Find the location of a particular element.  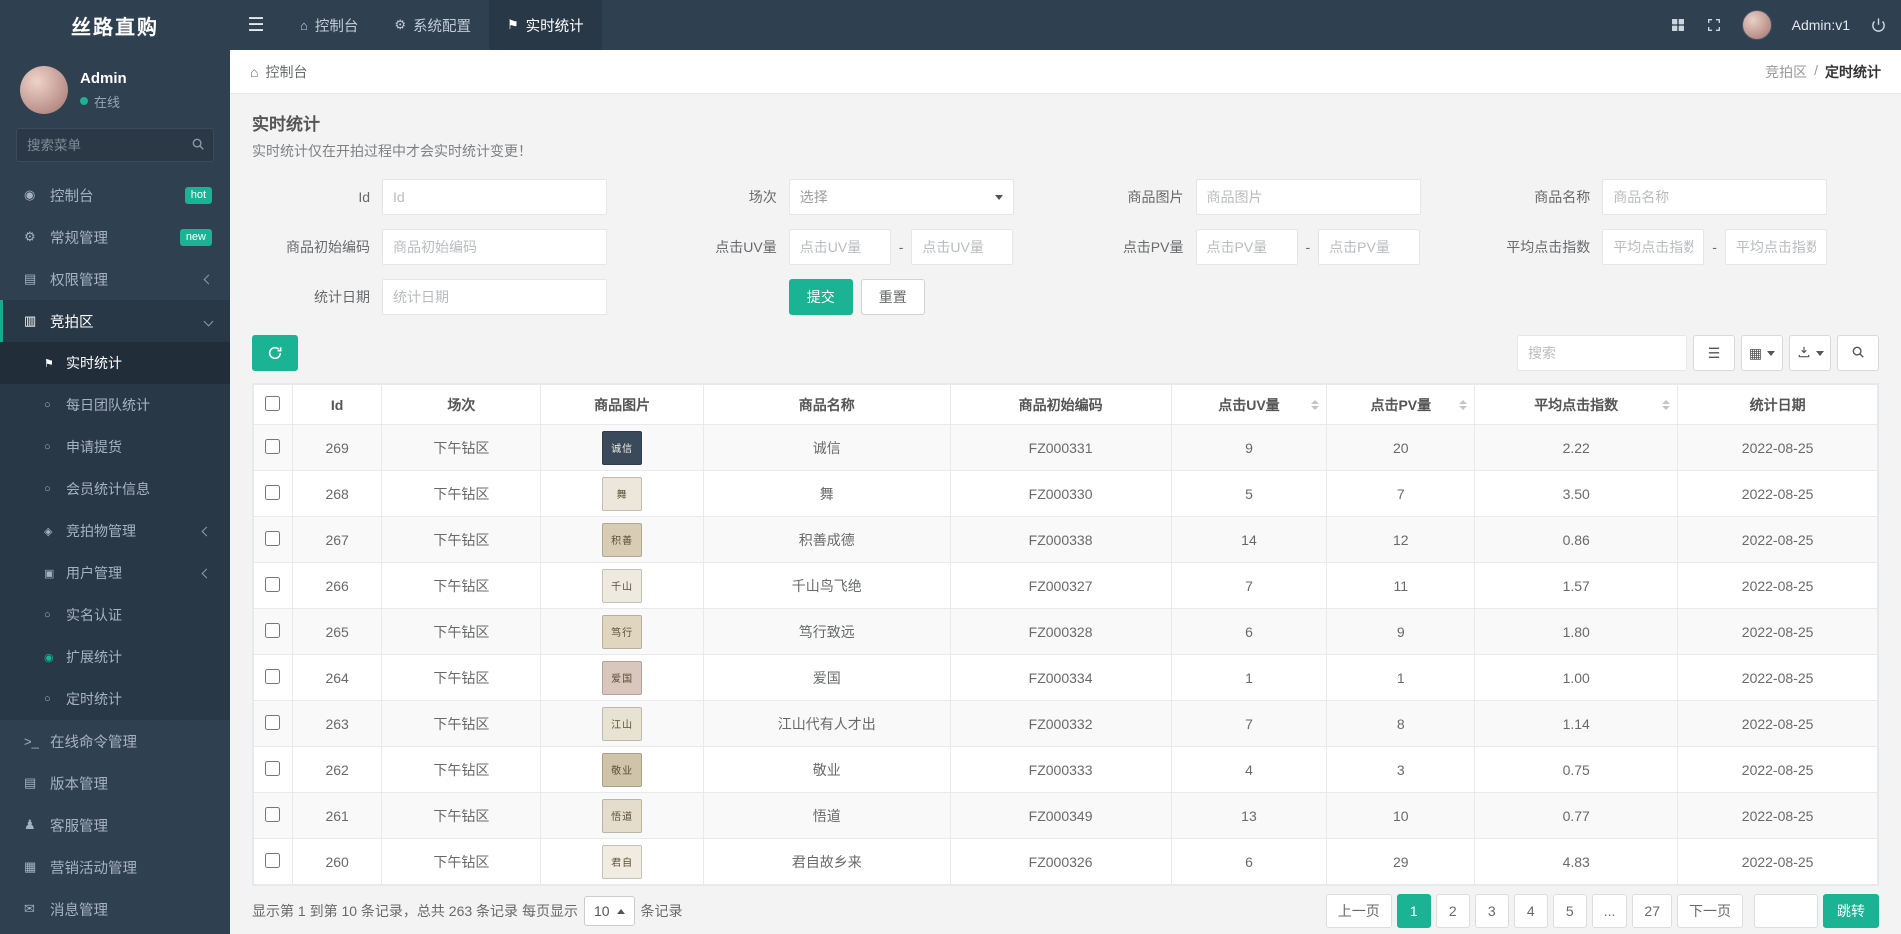

cell-id: 261 is located at coordinates (337, 815).